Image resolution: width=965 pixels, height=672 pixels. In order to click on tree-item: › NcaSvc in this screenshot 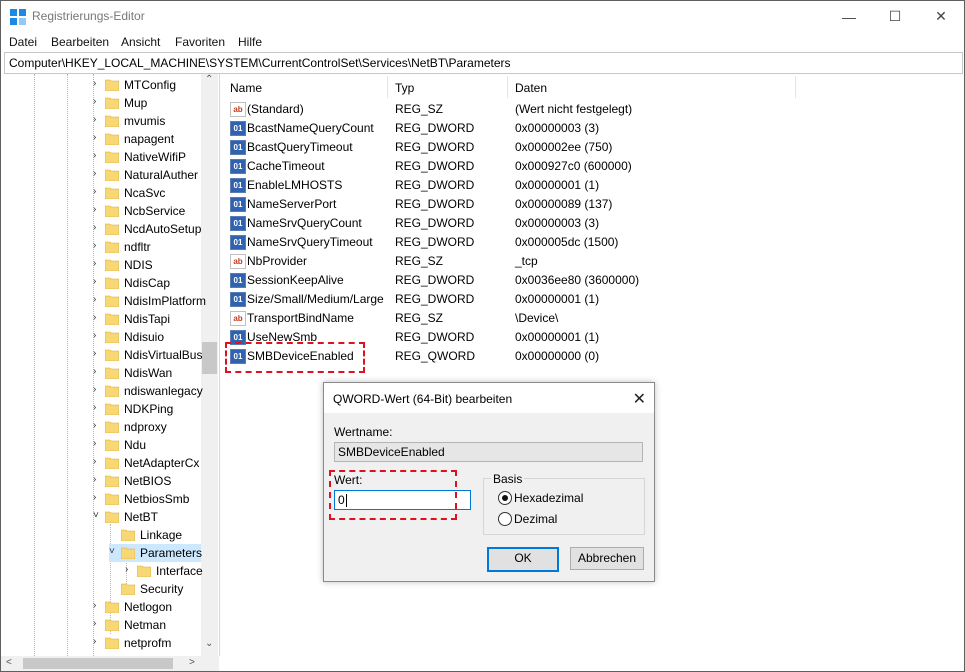, I will do `click(147, 193)`.